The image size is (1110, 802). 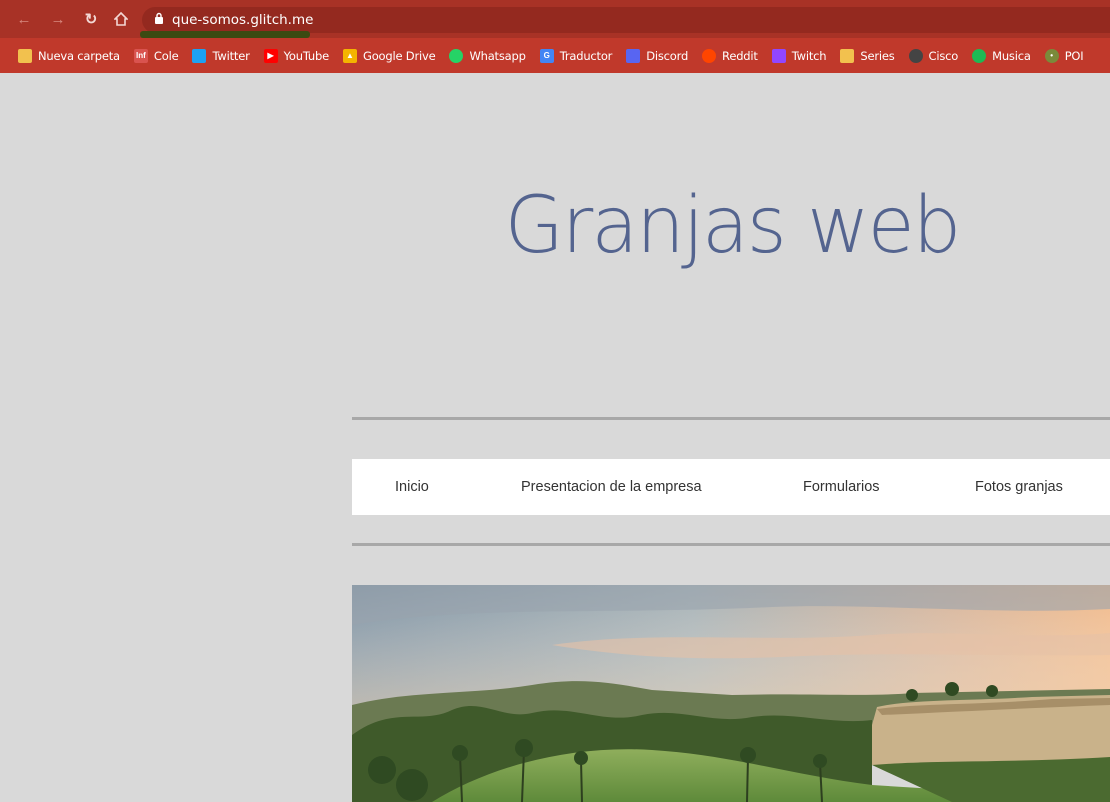 What do you see at coordinates (709, 55) in the screenshot?
I see `reddit-icon` at bounding box center [709, 55].